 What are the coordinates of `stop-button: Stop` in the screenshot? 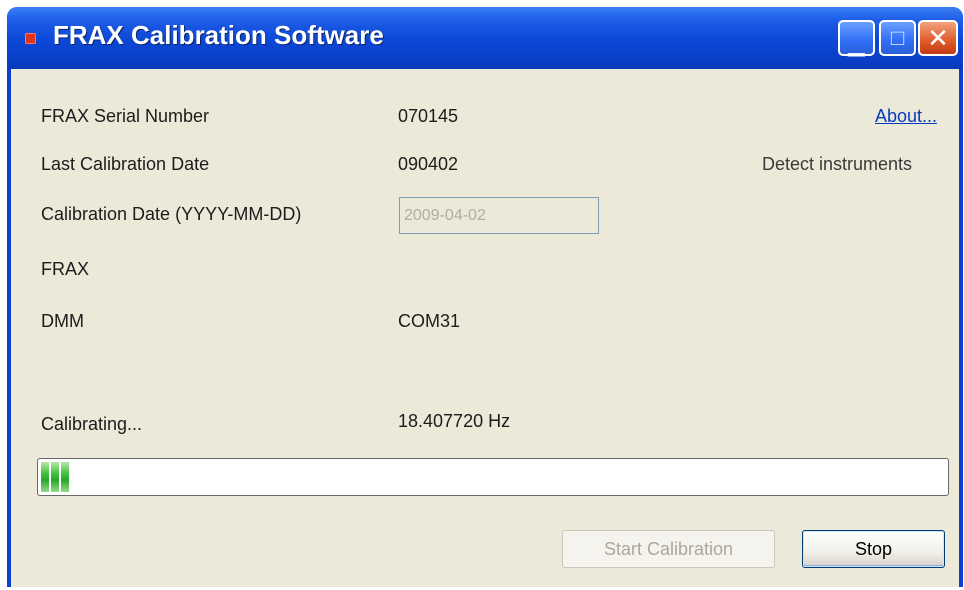 It's located at (873, 549).